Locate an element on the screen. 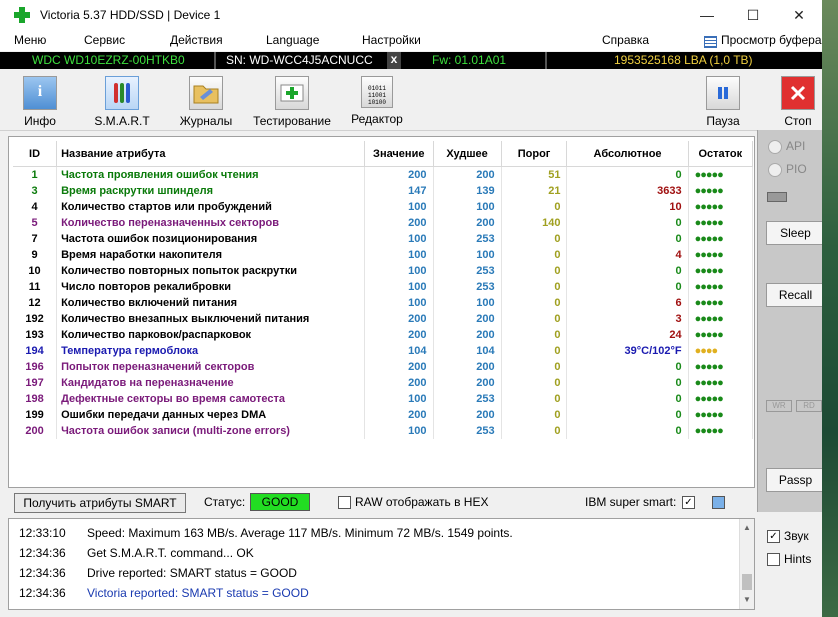 Image resolution: width=838 pixels, height=617 pixels. api-radio is located at coordinates (775, 147).